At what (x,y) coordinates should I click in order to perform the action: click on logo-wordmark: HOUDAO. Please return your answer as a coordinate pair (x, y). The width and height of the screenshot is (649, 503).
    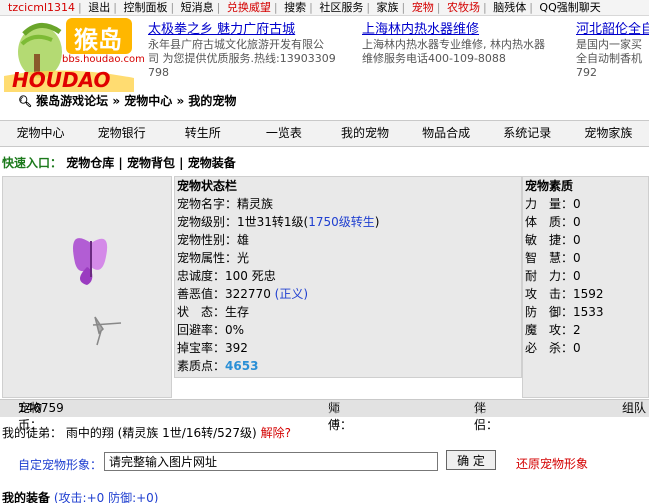
    Looking at the image, I should click on (61, 80).